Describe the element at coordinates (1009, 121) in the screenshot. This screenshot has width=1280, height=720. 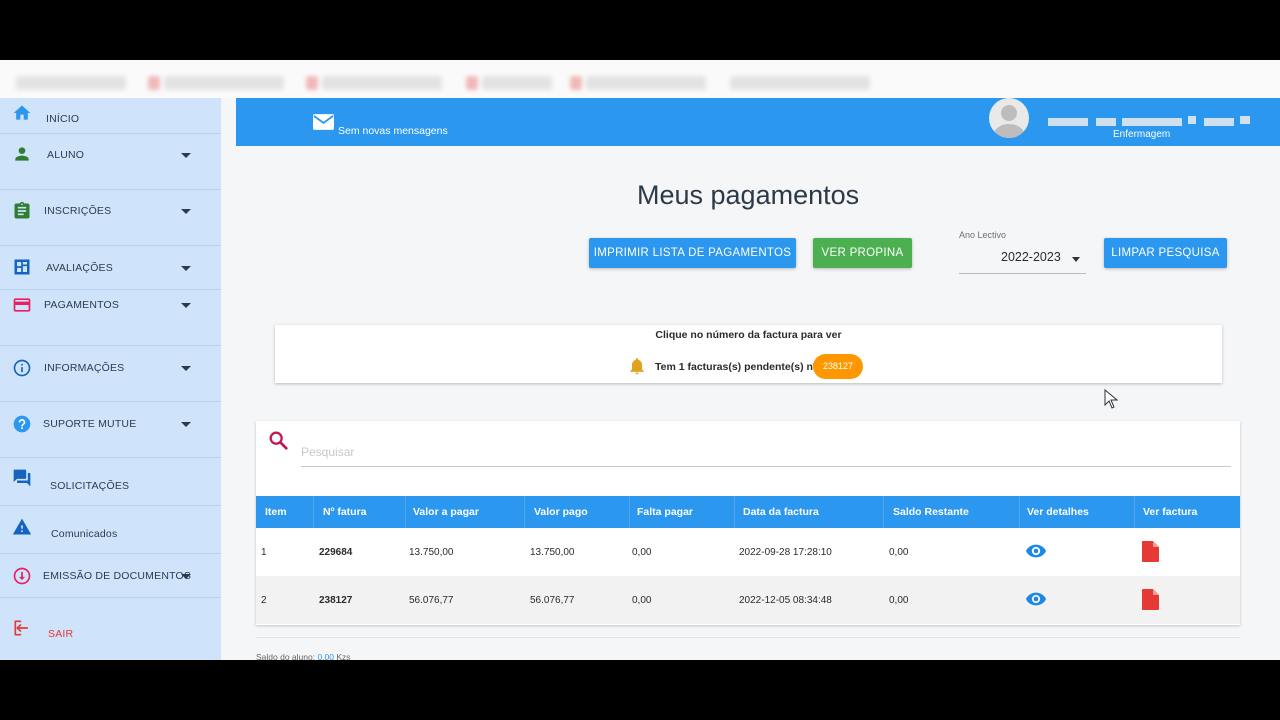
I see `user-avatar-icon` at that location.